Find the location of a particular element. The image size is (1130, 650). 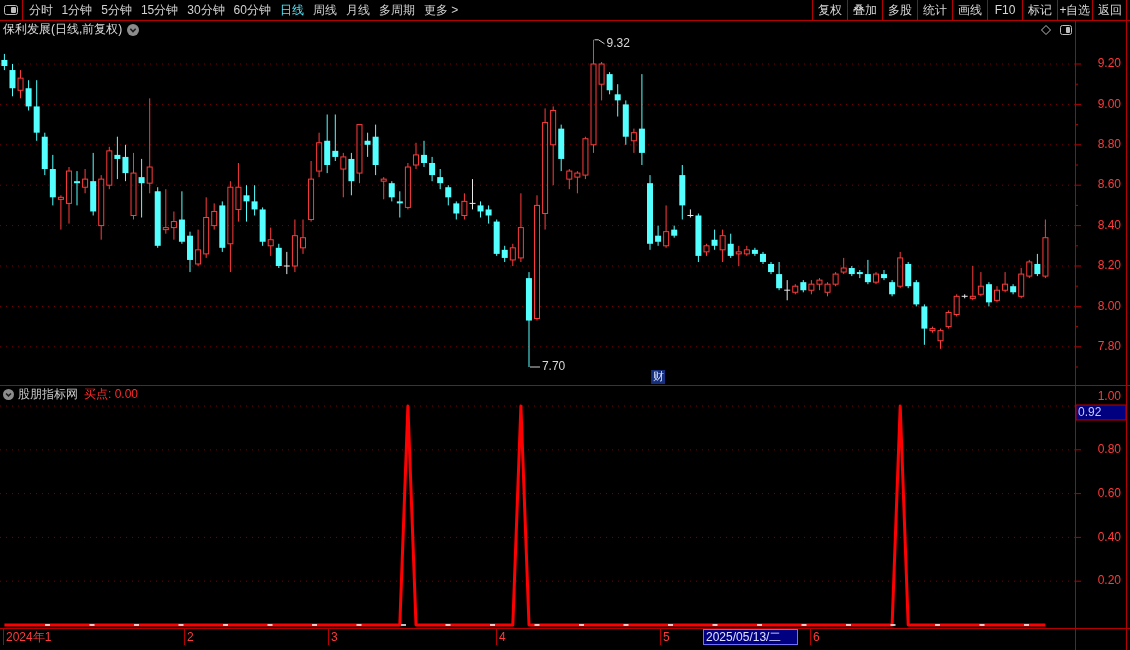

axis-label: 7.80 is located at coordinates (1109, 345).